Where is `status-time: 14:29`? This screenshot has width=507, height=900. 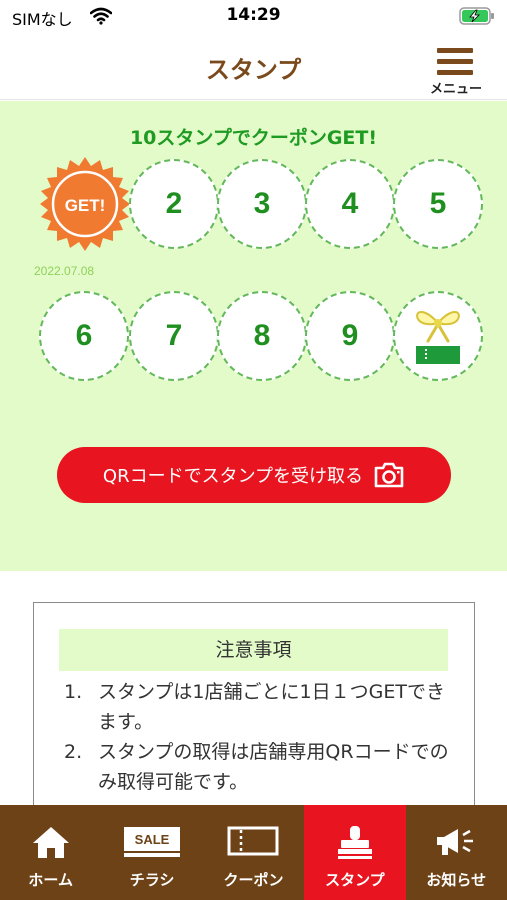
status-time: 14:29 is located at coordinates (253, 15).